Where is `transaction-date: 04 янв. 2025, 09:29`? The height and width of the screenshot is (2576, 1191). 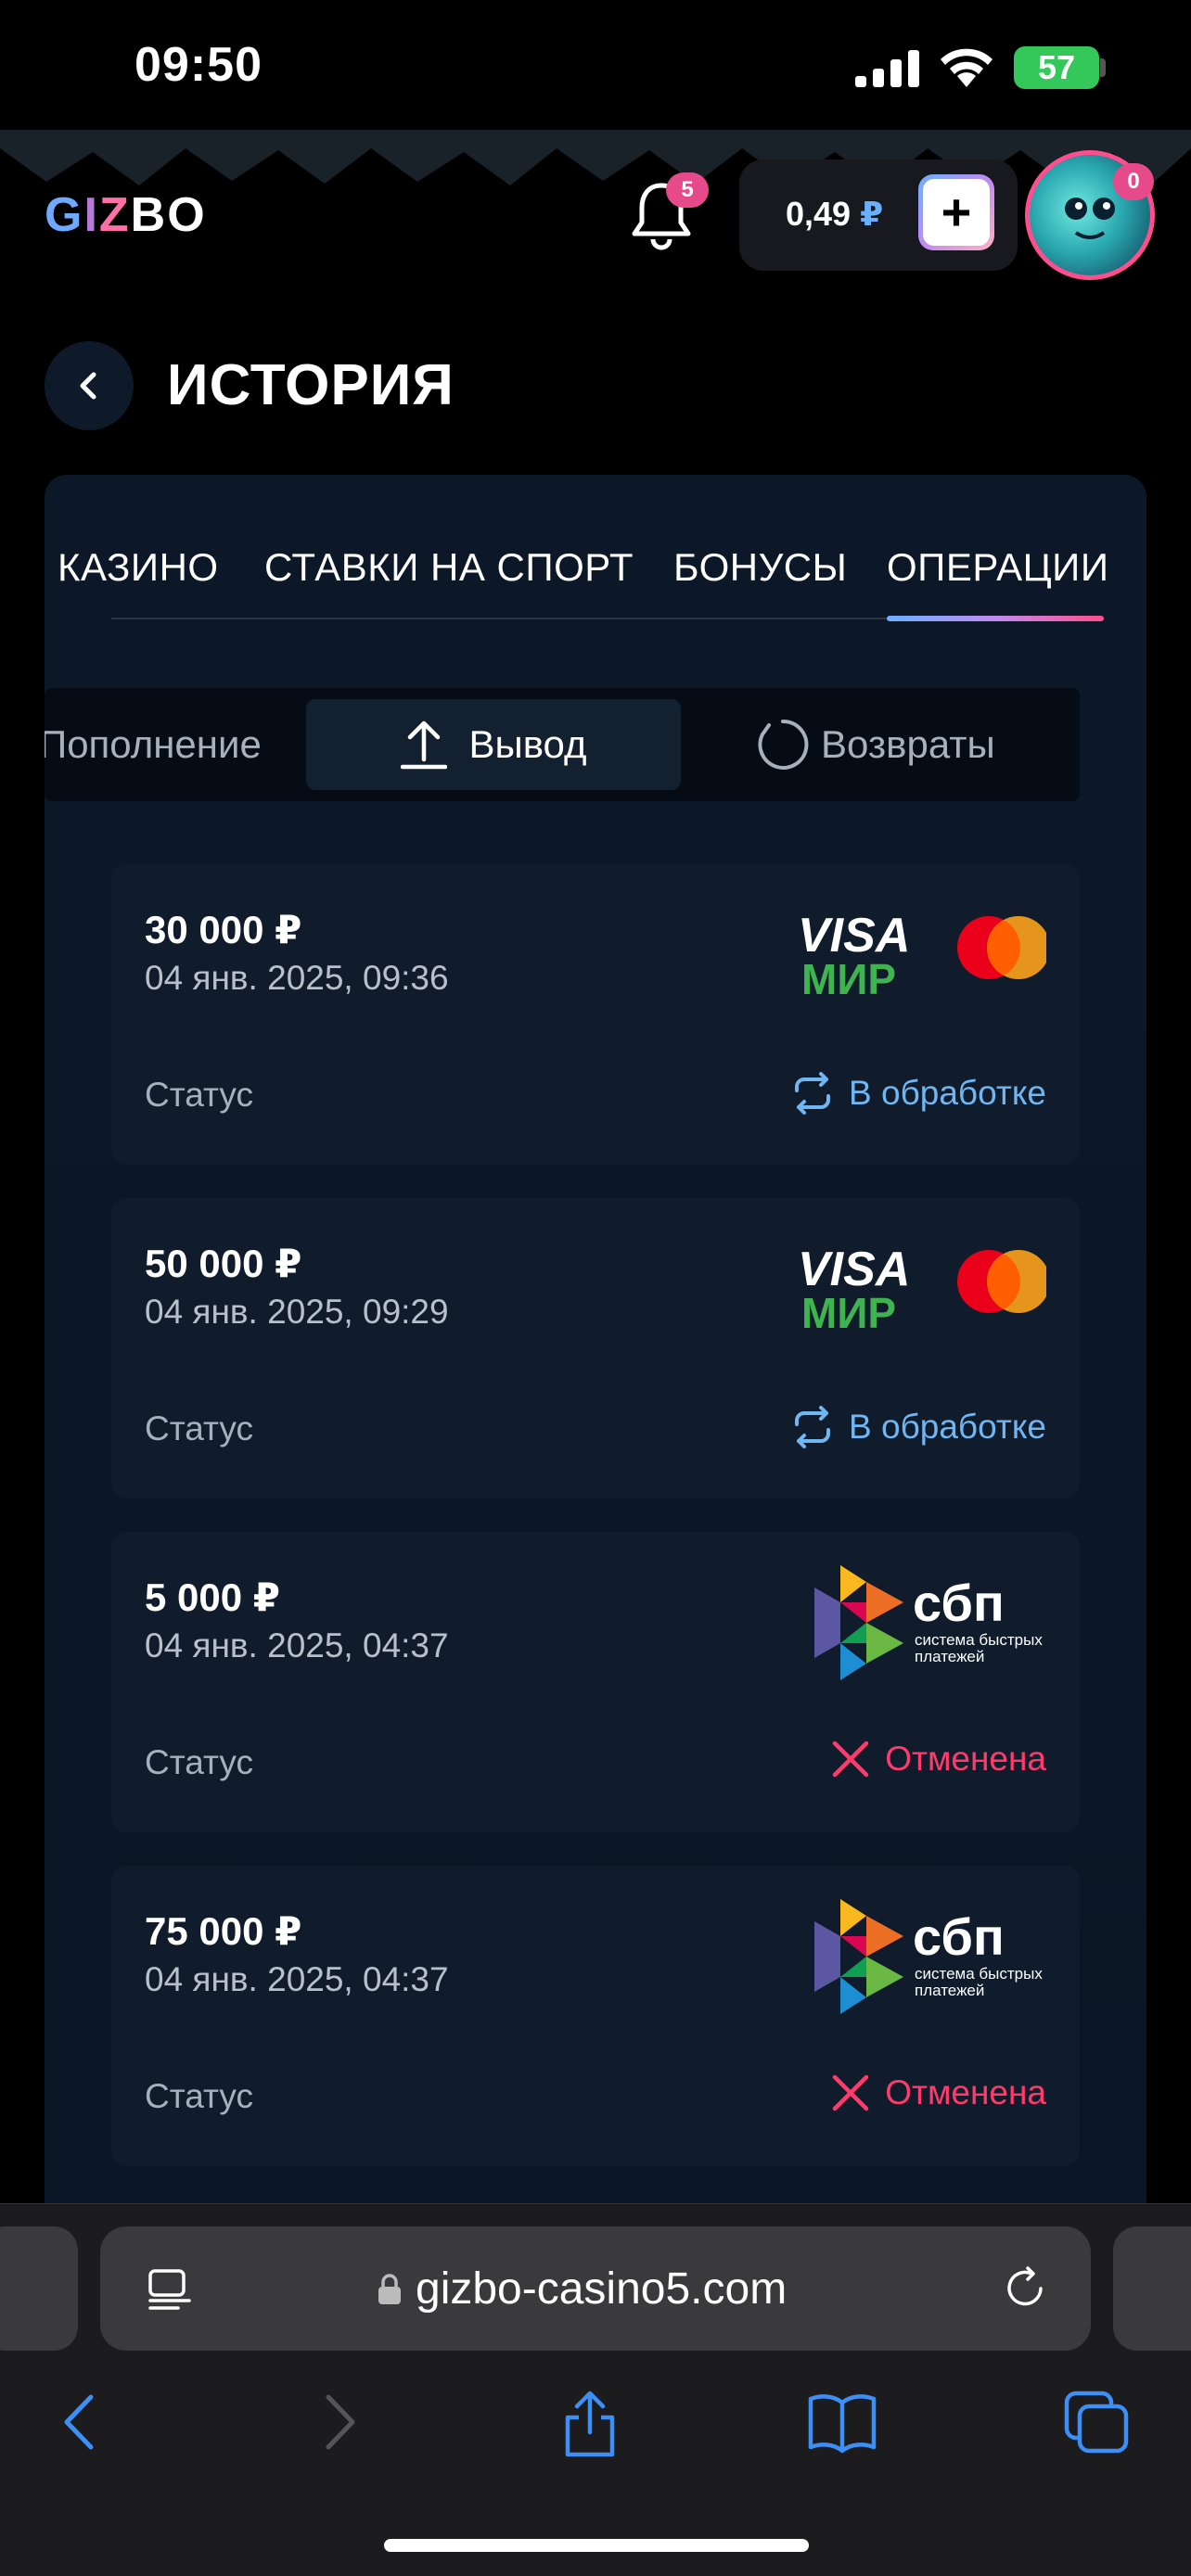
transaction-date: 04 янв. 2025, 09:29 is located at coordinates (297, 1312).